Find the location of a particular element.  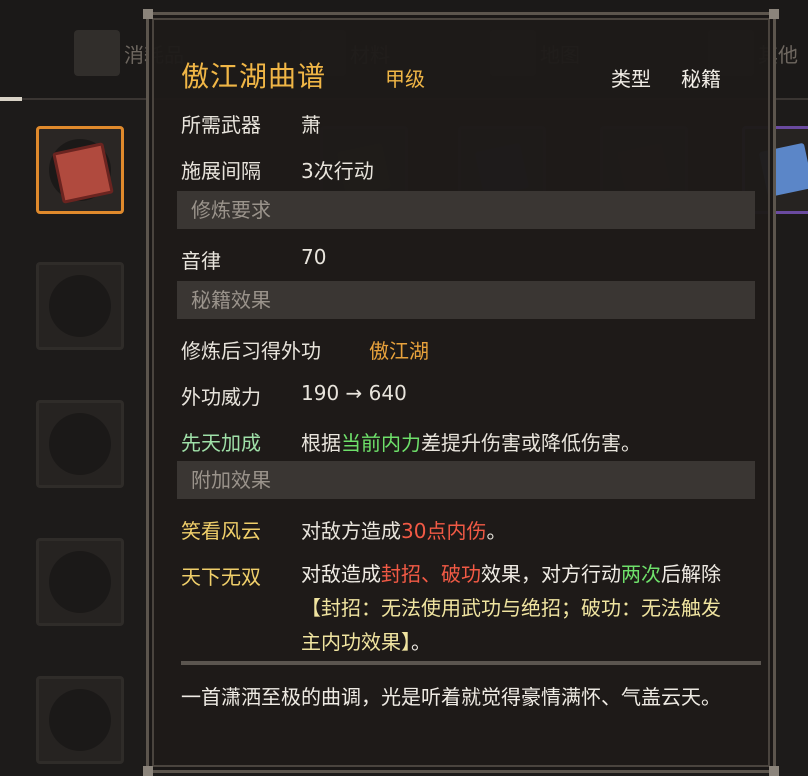

peerless-break: 破功 is located at coordinates (461, 574).